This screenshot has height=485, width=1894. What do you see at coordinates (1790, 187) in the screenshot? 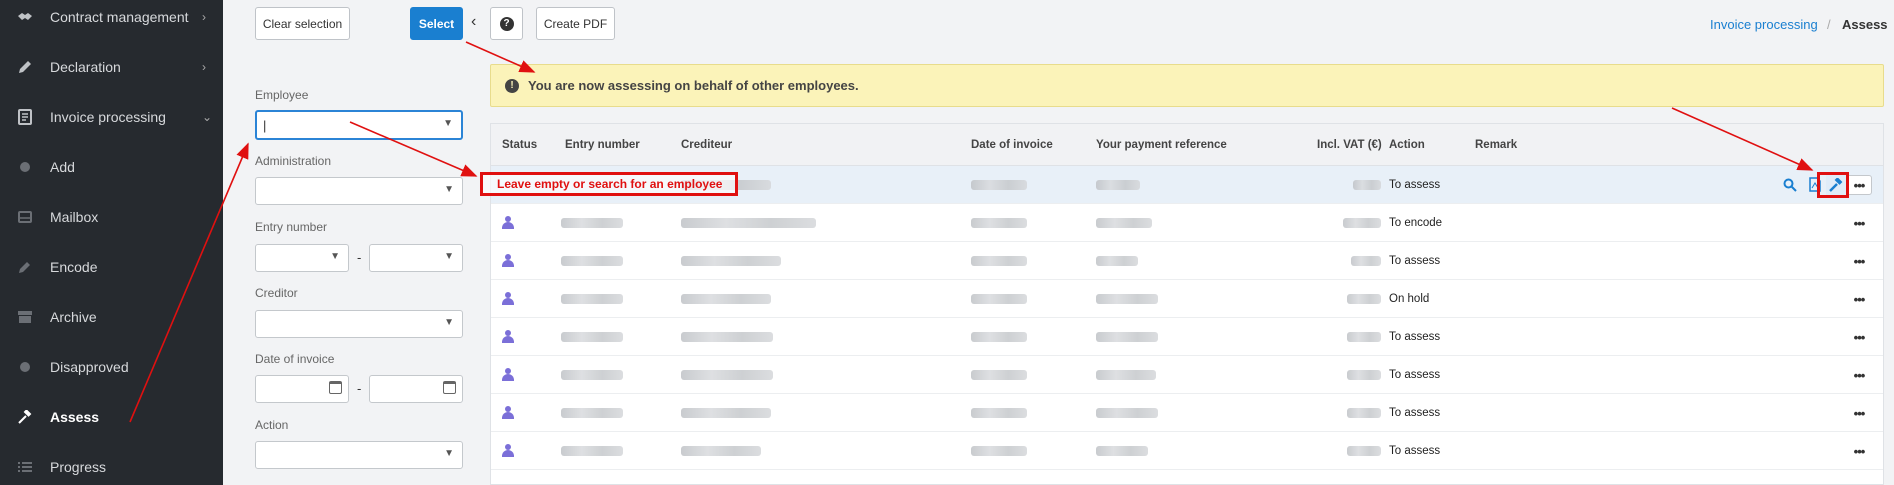
I see `search-icon` at bounding box center [1790, 187].